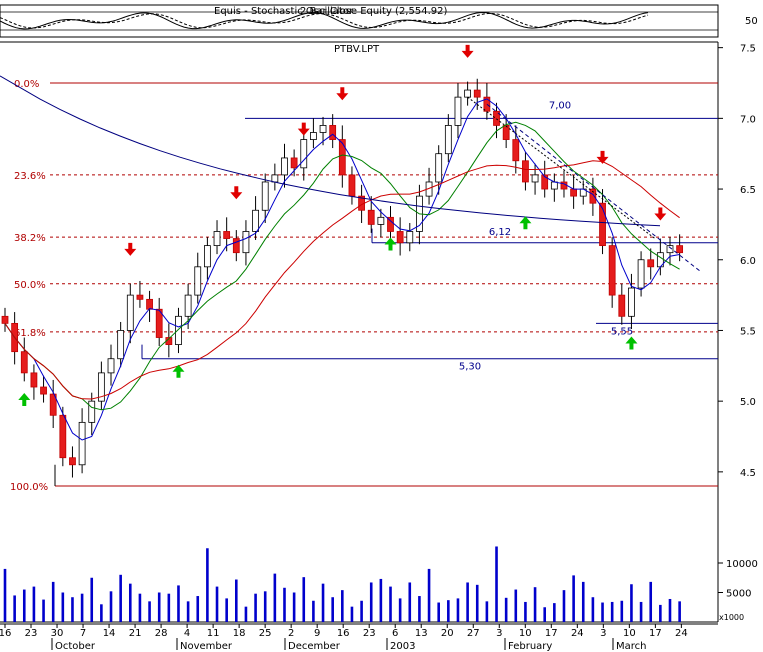 Image resolution: width=763 pixels, height=652 pixels. Describe the element at coordinates (75, 646) in the screenshot. I see `month-label: October` at that location.